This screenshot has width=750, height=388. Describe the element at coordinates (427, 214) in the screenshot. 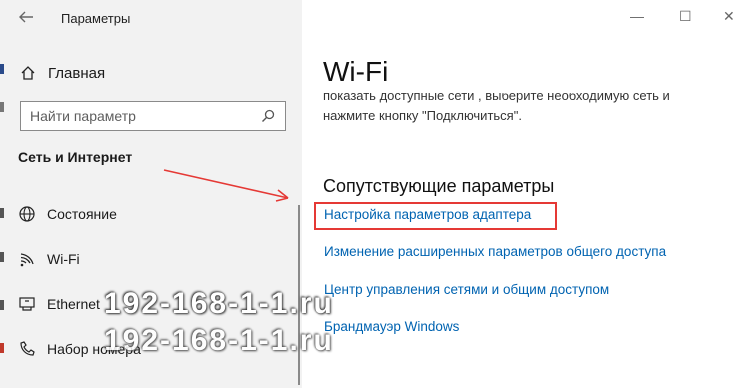

I see `adapter-settings-link: Настройка параметров адаптера` at that location.